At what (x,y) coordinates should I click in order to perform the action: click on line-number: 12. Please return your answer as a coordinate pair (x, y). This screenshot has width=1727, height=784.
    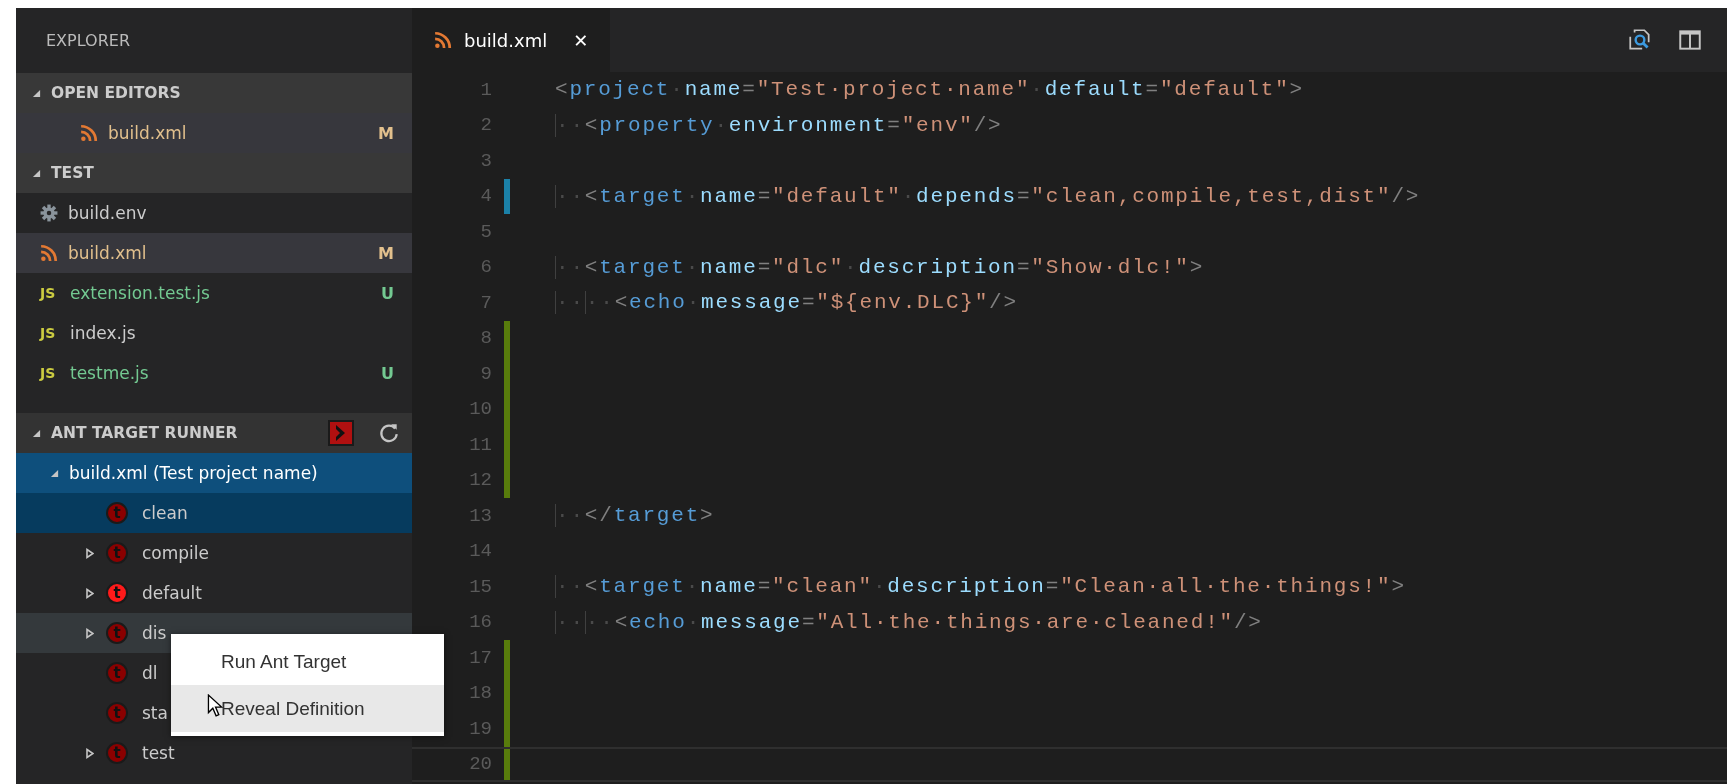
    Looking at the image, I should click on (480, 480).